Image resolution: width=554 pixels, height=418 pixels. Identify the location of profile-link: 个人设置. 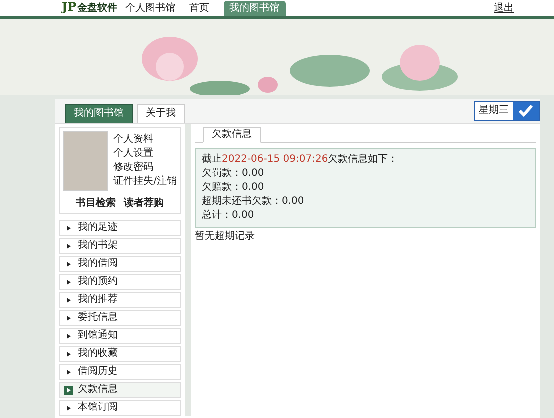
(145, 154).